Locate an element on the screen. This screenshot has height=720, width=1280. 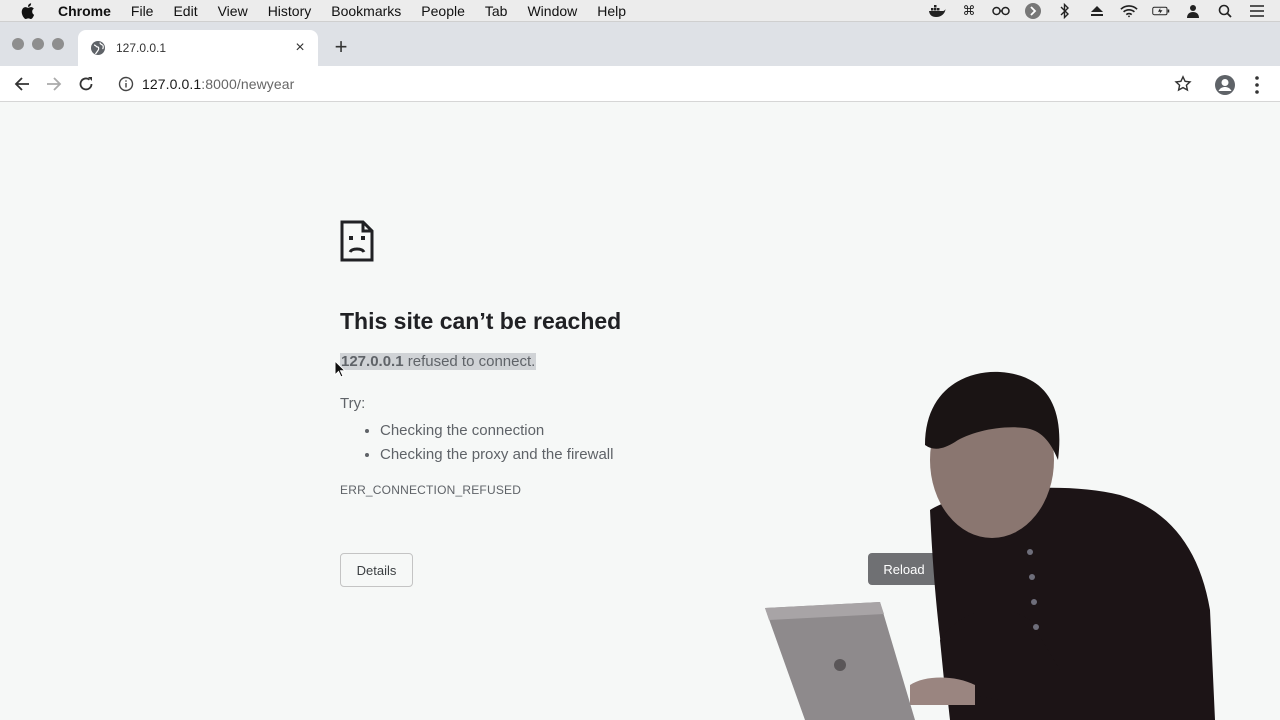
back-arrow-icon is located at coordinates (21, 84).